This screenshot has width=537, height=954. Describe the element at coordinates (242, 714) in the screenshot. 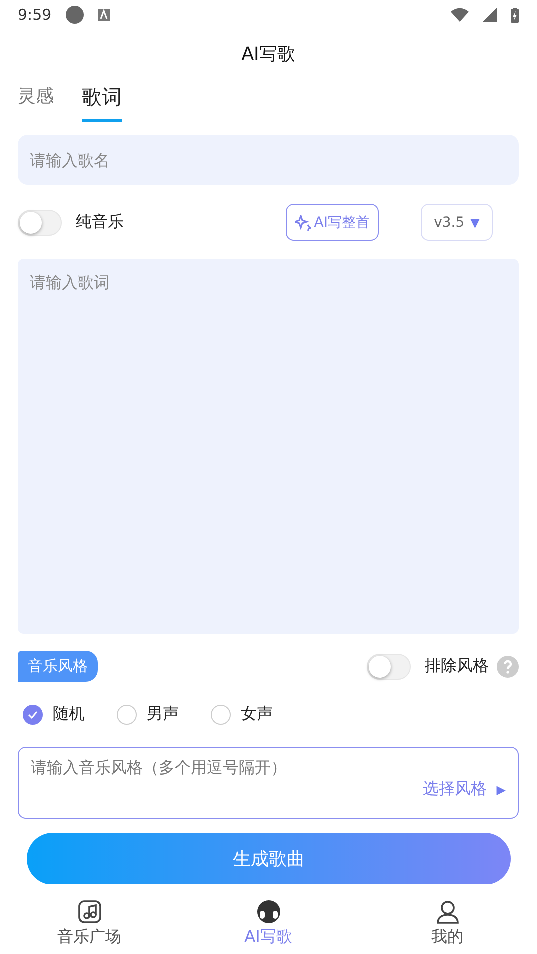

I see `voice-option: 女声` at that location.